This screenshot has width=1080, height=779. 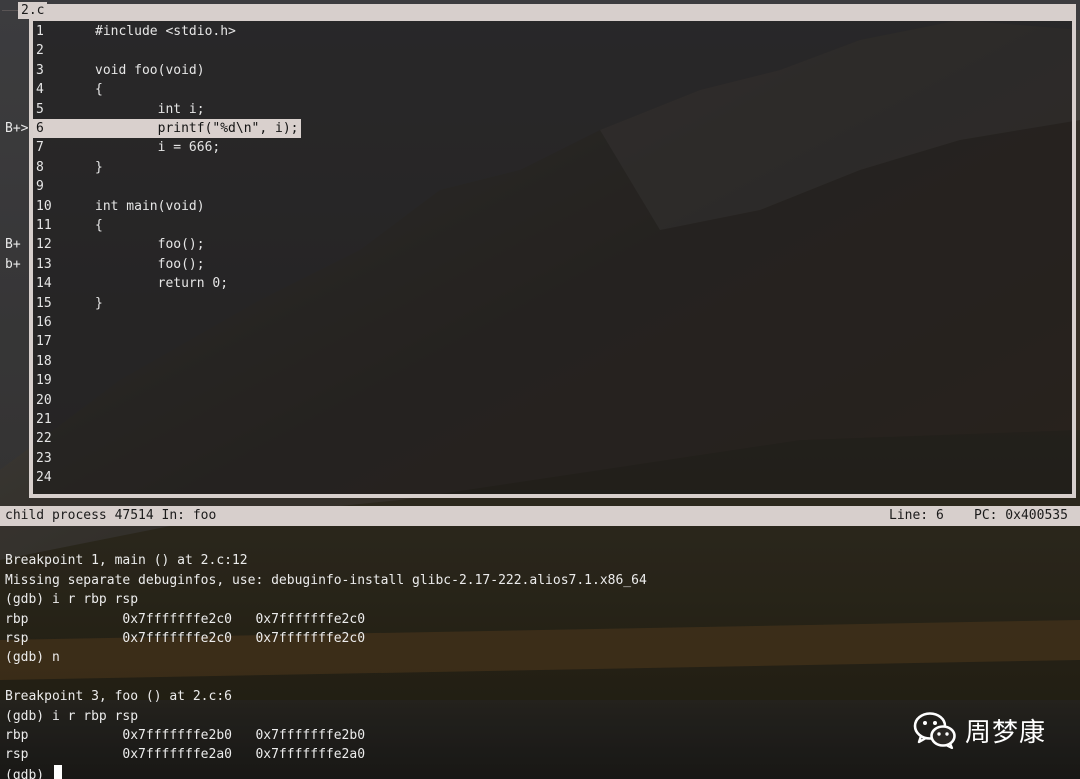 What do you see at coordinates (165, 31) in the screenshot?
I see `source-code-text: #include <stdio.h>` at bounding box center [165, 31].